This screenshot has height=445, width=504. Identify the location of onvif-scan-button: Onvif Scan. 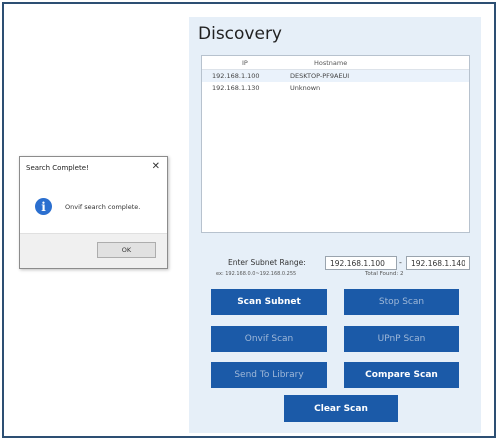
(269, 339).